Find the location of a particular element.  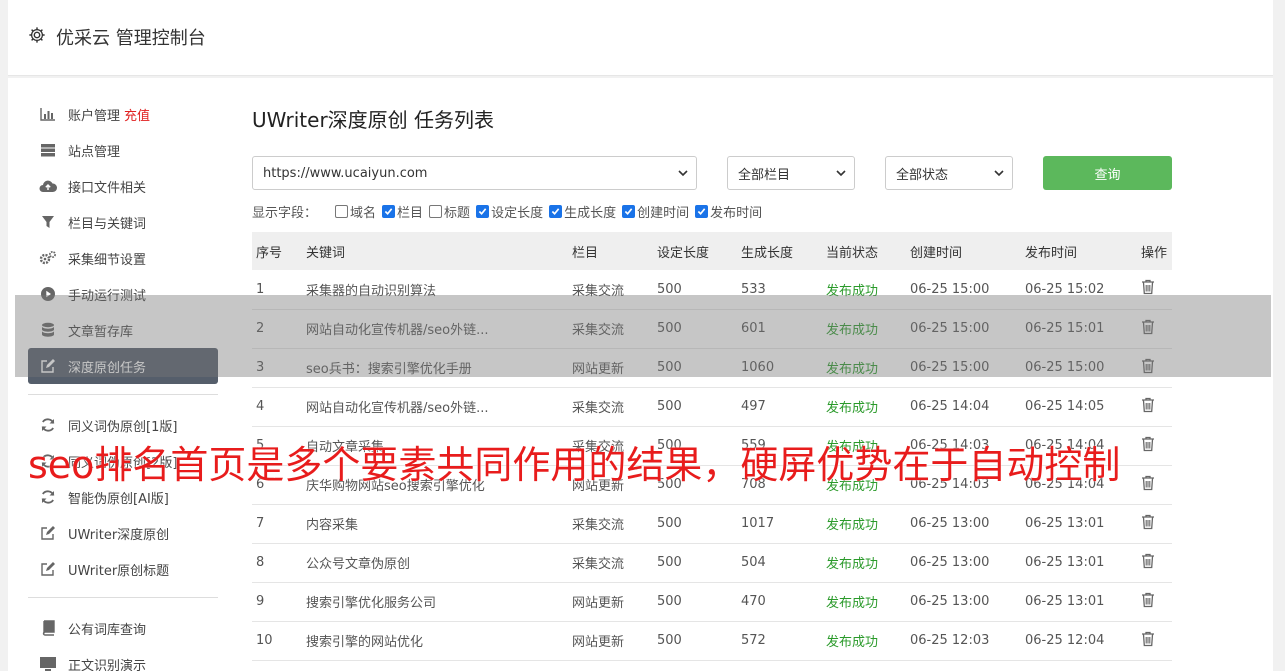

table-cell: 06-25 14:05 is located at coordinates (1065, 406).